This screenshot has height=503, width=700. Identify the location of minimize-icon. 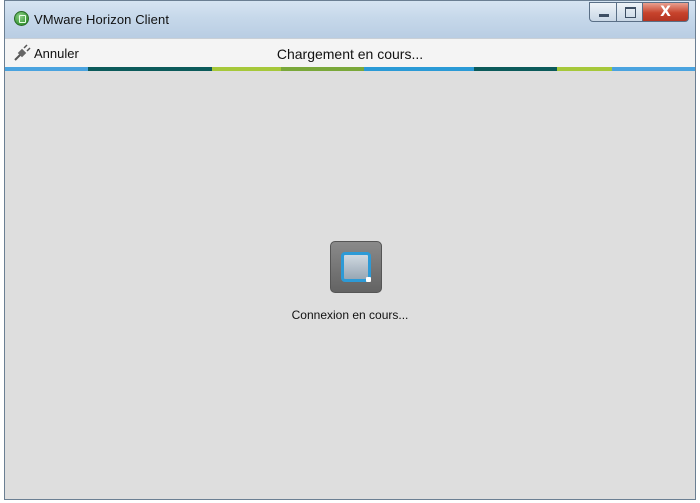
(604, 15).